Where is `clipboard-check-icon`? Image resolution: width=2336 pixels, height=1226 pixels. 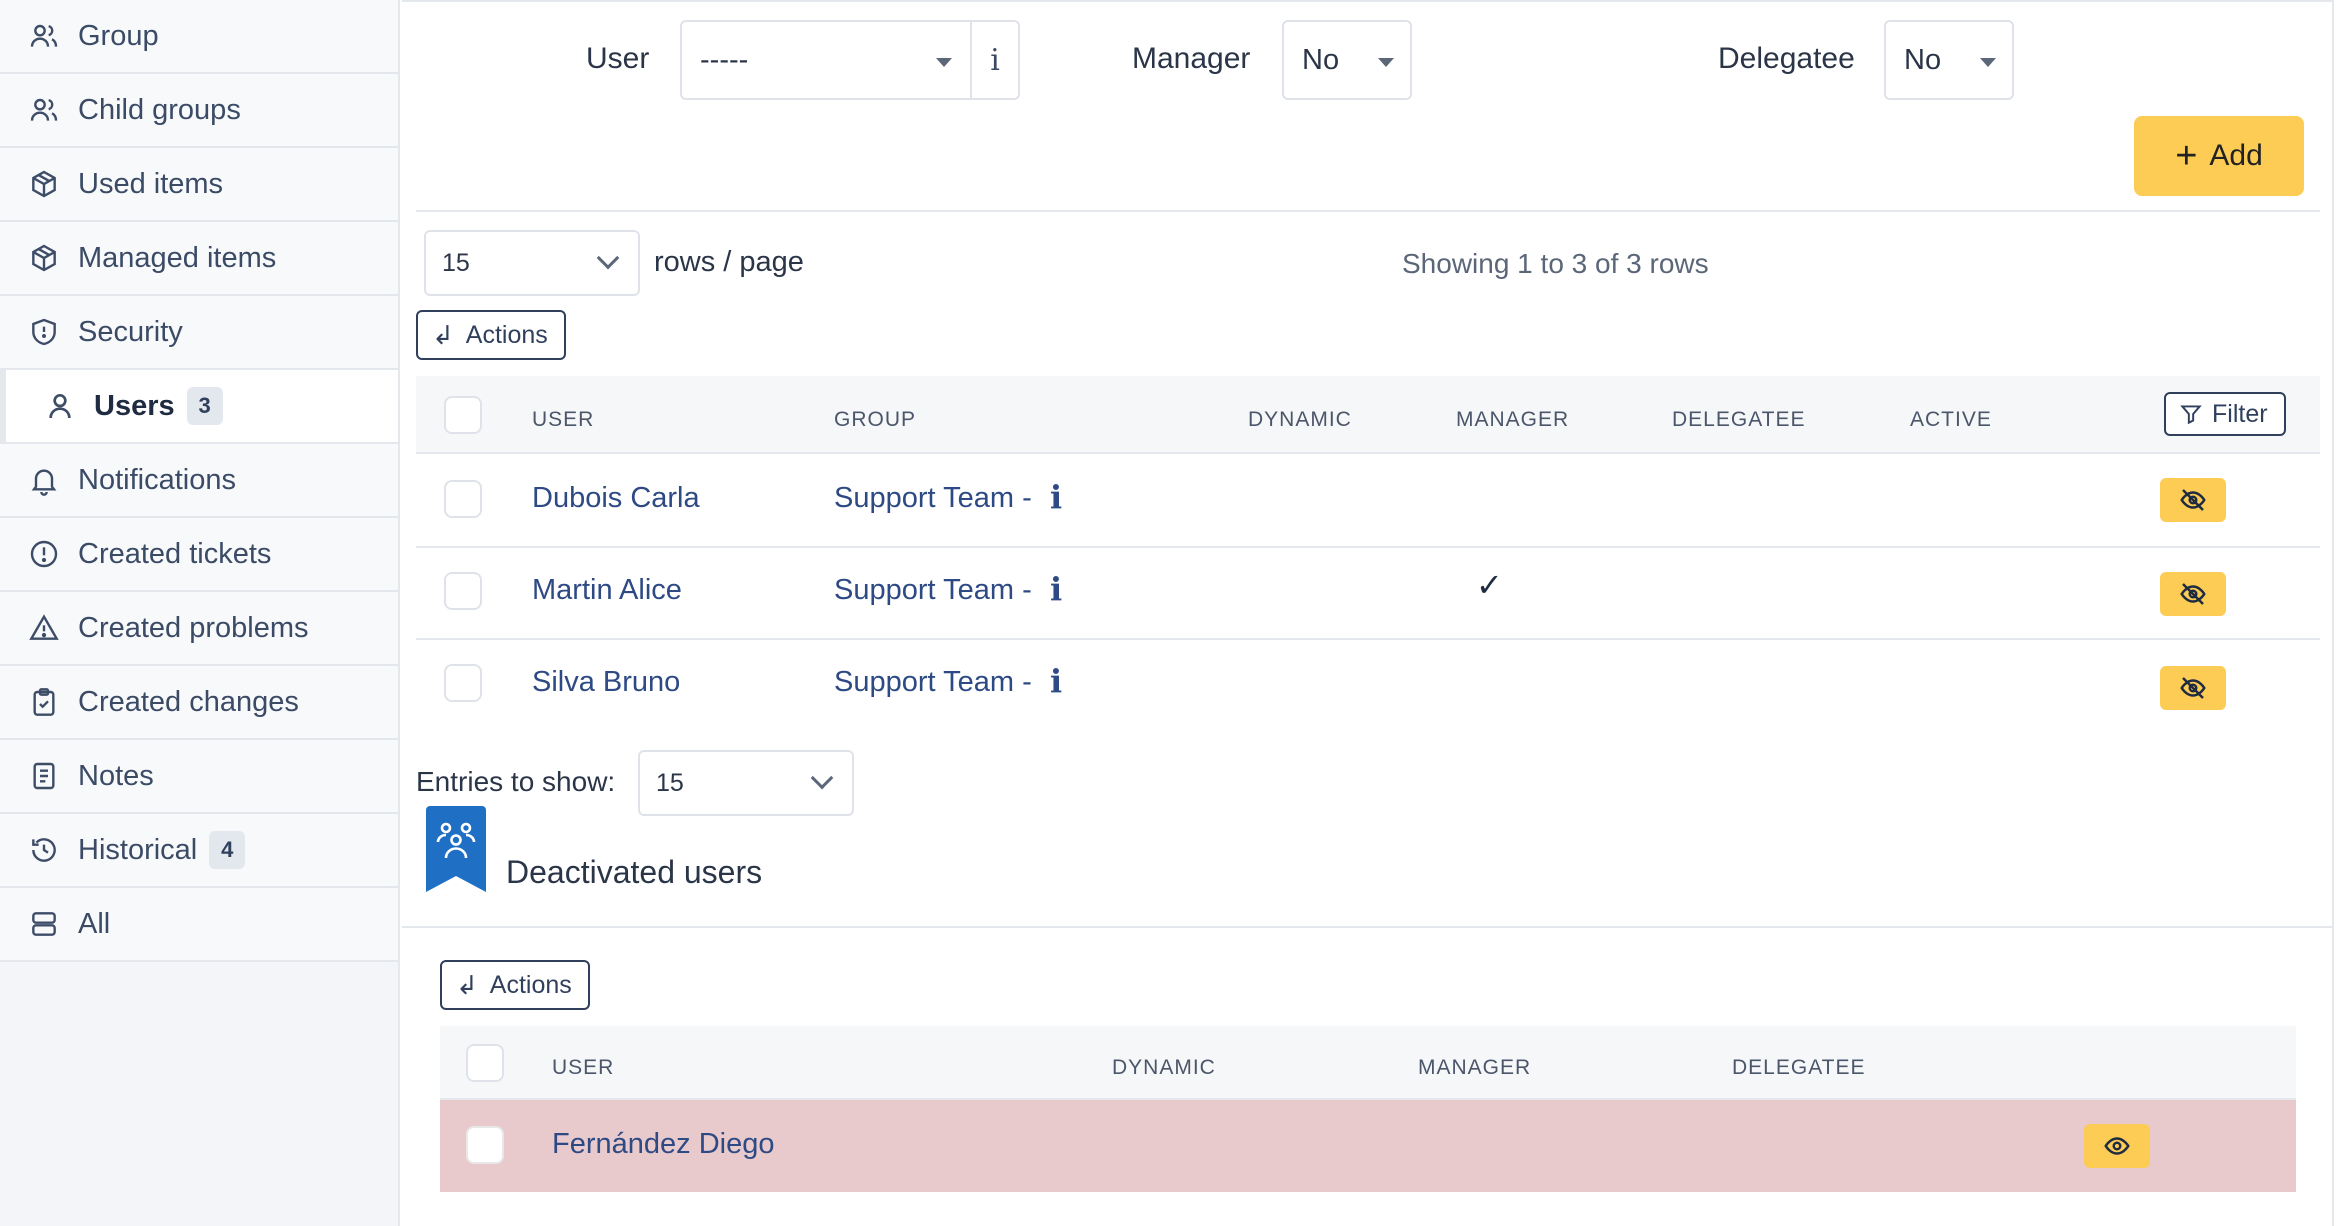
clipboard-check-icon is located at coordinates (44, 702).